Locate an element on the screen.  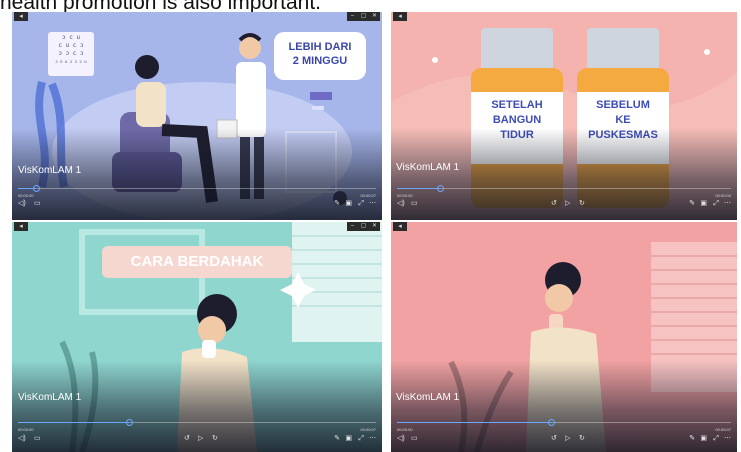
time-total: 00:00:00 is located at coordinates (723, 195).